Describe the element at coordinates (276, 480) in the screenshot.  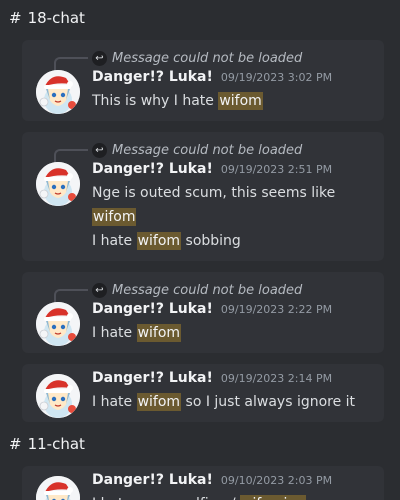
I see `timestamp: 09/10/2023 2:03 PM` at that location.